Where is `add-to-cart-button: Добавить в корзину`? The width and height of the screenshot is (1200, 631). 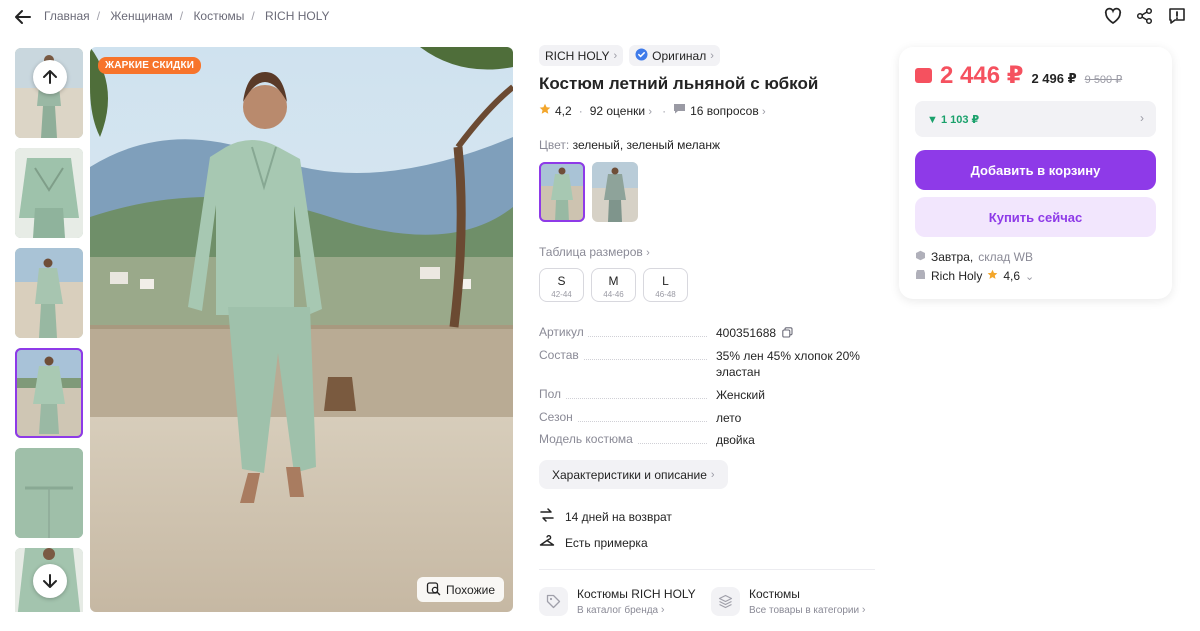
add-to-cart-button: Добавить в корзину is located at coordinates (1035, 170).